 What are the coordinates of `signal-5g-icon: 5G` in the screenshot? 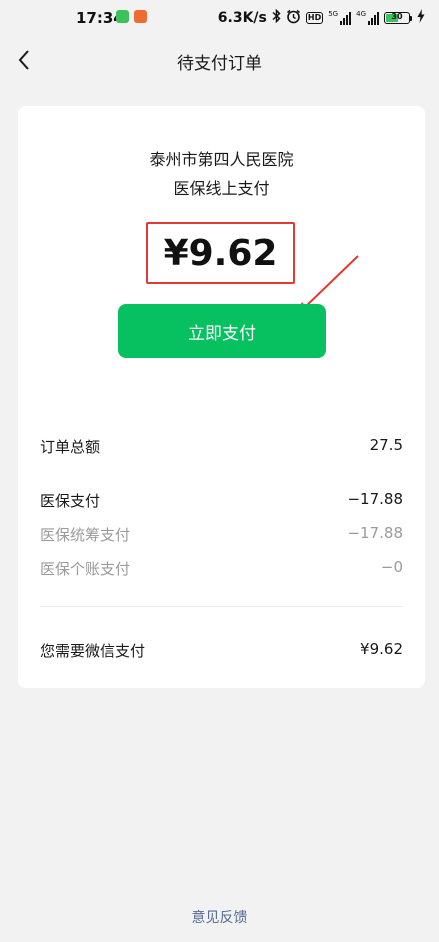 It's located at (340, 18).